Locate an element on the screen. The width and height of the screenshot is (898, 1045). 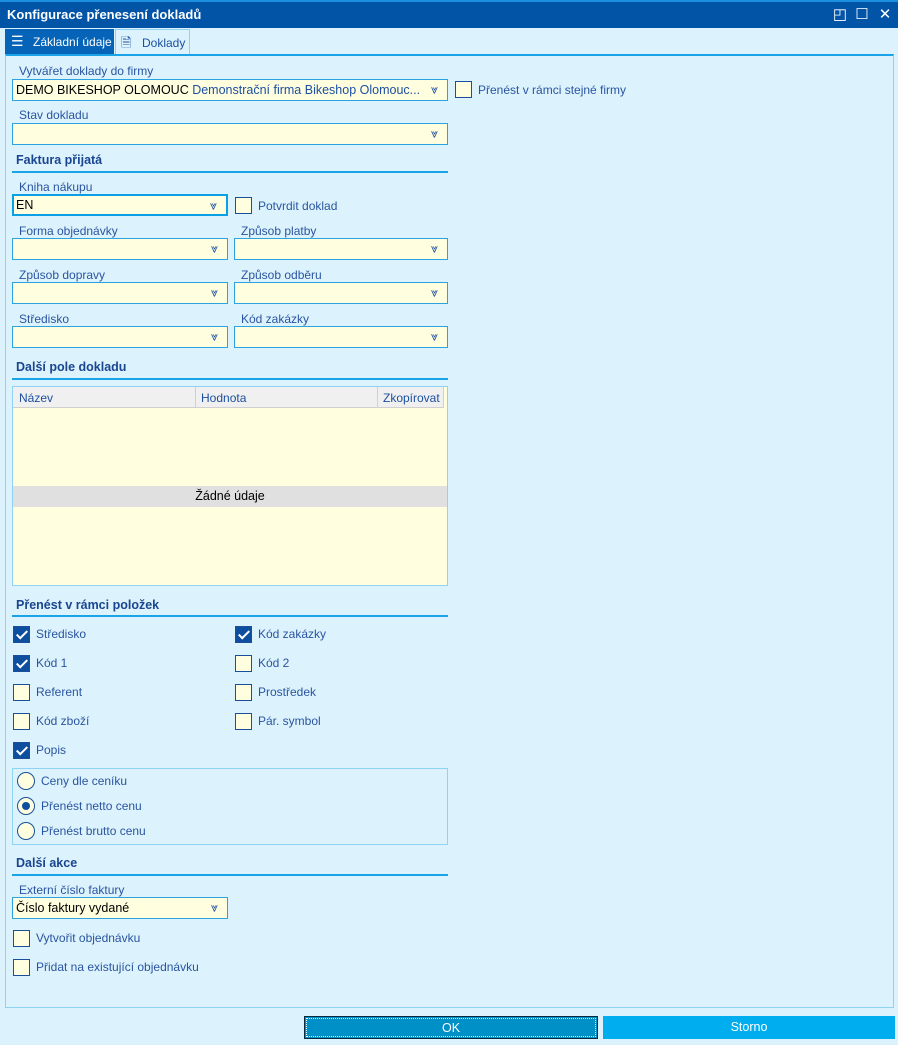
document-gear-icon: 🗎 is located at coordinates (126, 42).